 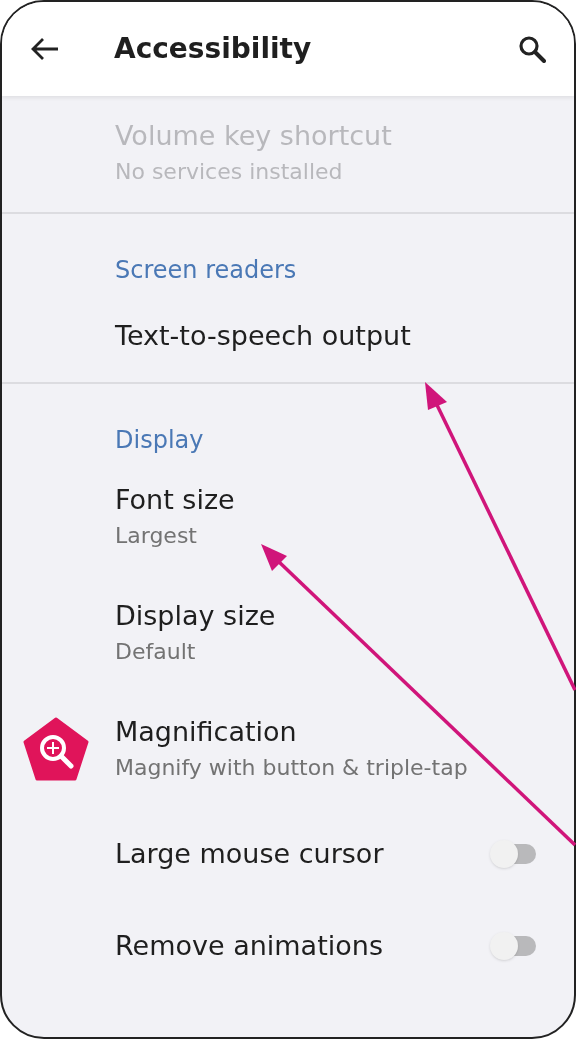 I want to click on item-subtitle: Largest, so click(x=156, y=536).